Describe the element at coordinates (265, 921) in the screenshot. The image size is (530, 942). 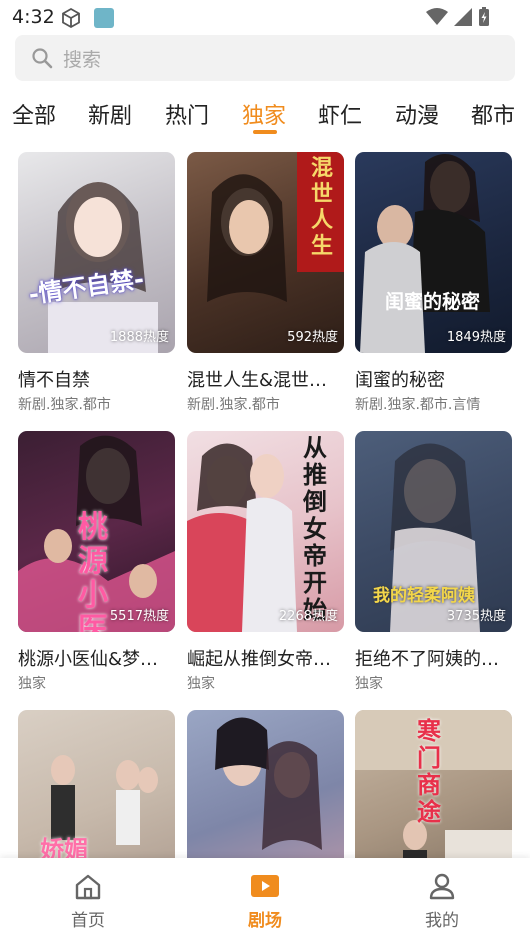
I see `nav-theater-label: 剧场` at that location.